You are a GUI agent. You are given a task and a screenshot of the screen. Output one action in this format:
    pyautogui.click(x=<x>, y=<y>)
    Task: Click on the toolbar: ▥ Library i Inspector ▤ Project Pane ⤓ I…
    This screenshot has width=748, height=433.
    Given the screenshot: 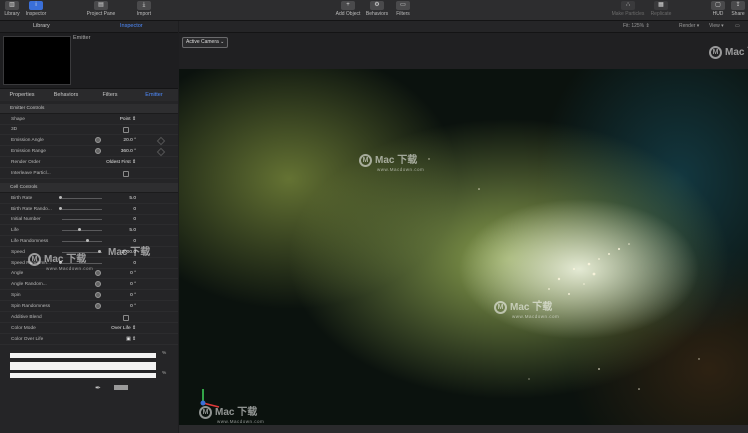 What is the action you would take?
    pyautogui.click(x=374, y=10)
    